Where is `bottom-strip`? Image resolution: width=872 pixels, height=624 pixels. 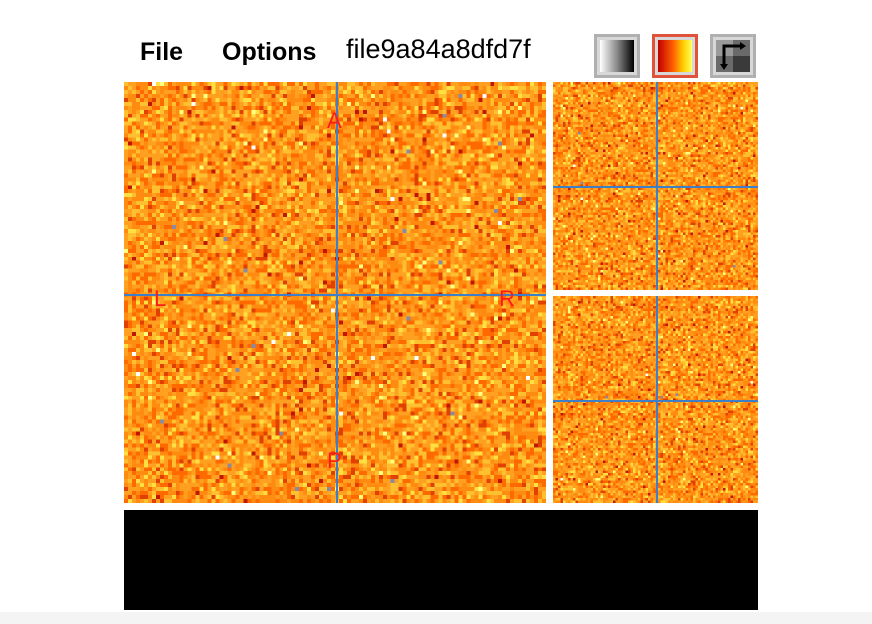 bottom-strip is located at coordinates (436, 618).